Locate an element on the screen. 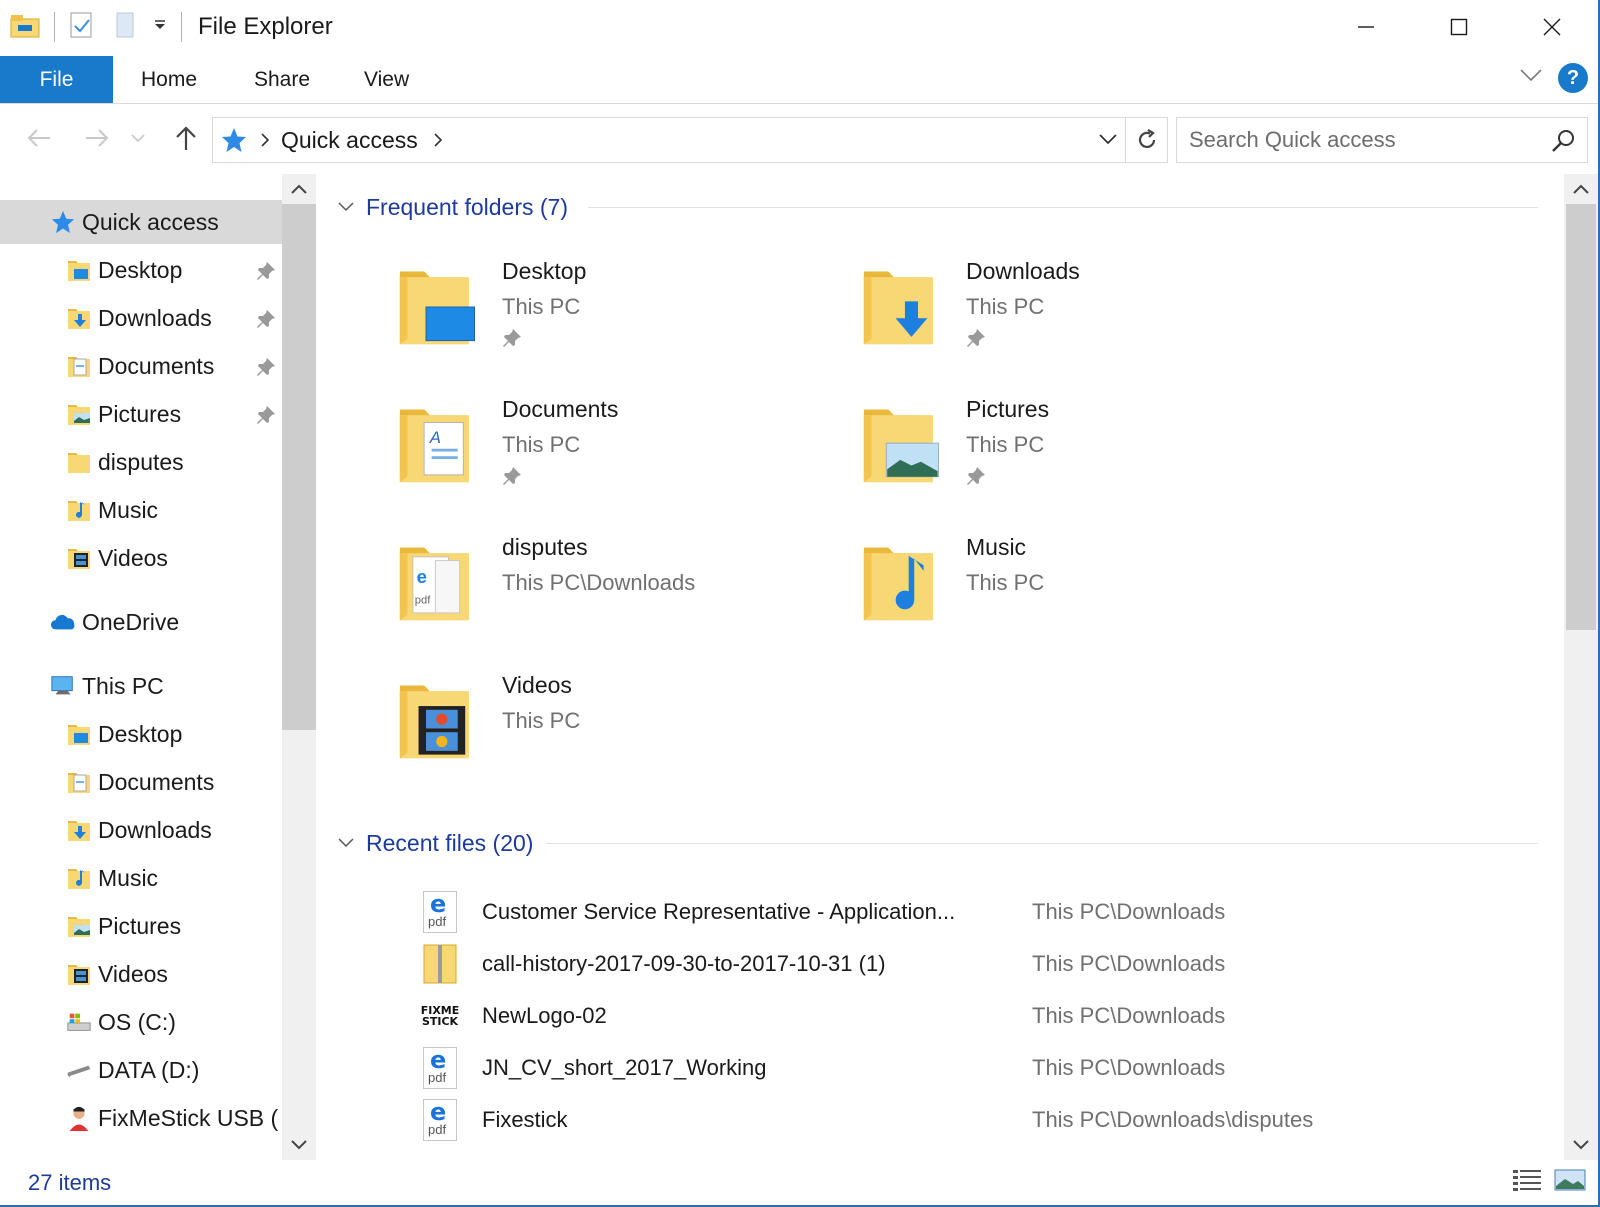  collapse-chevron-icon is located at coordinates (346, 207).